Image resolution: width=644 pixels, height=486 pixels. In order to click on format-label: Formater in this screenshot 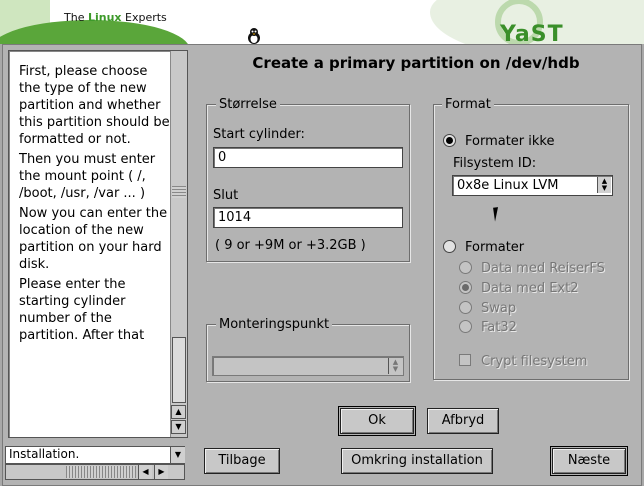, I will do `click(494, 247)`.